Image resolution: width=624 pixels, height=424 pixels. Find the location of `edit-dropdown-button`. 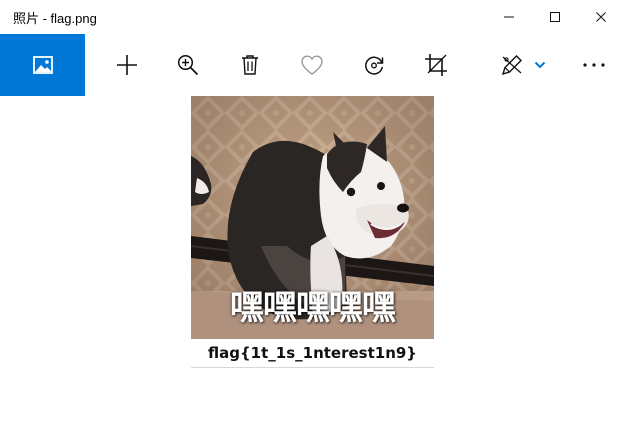

edit-dropdown-button is located at coordinates (540, 65).